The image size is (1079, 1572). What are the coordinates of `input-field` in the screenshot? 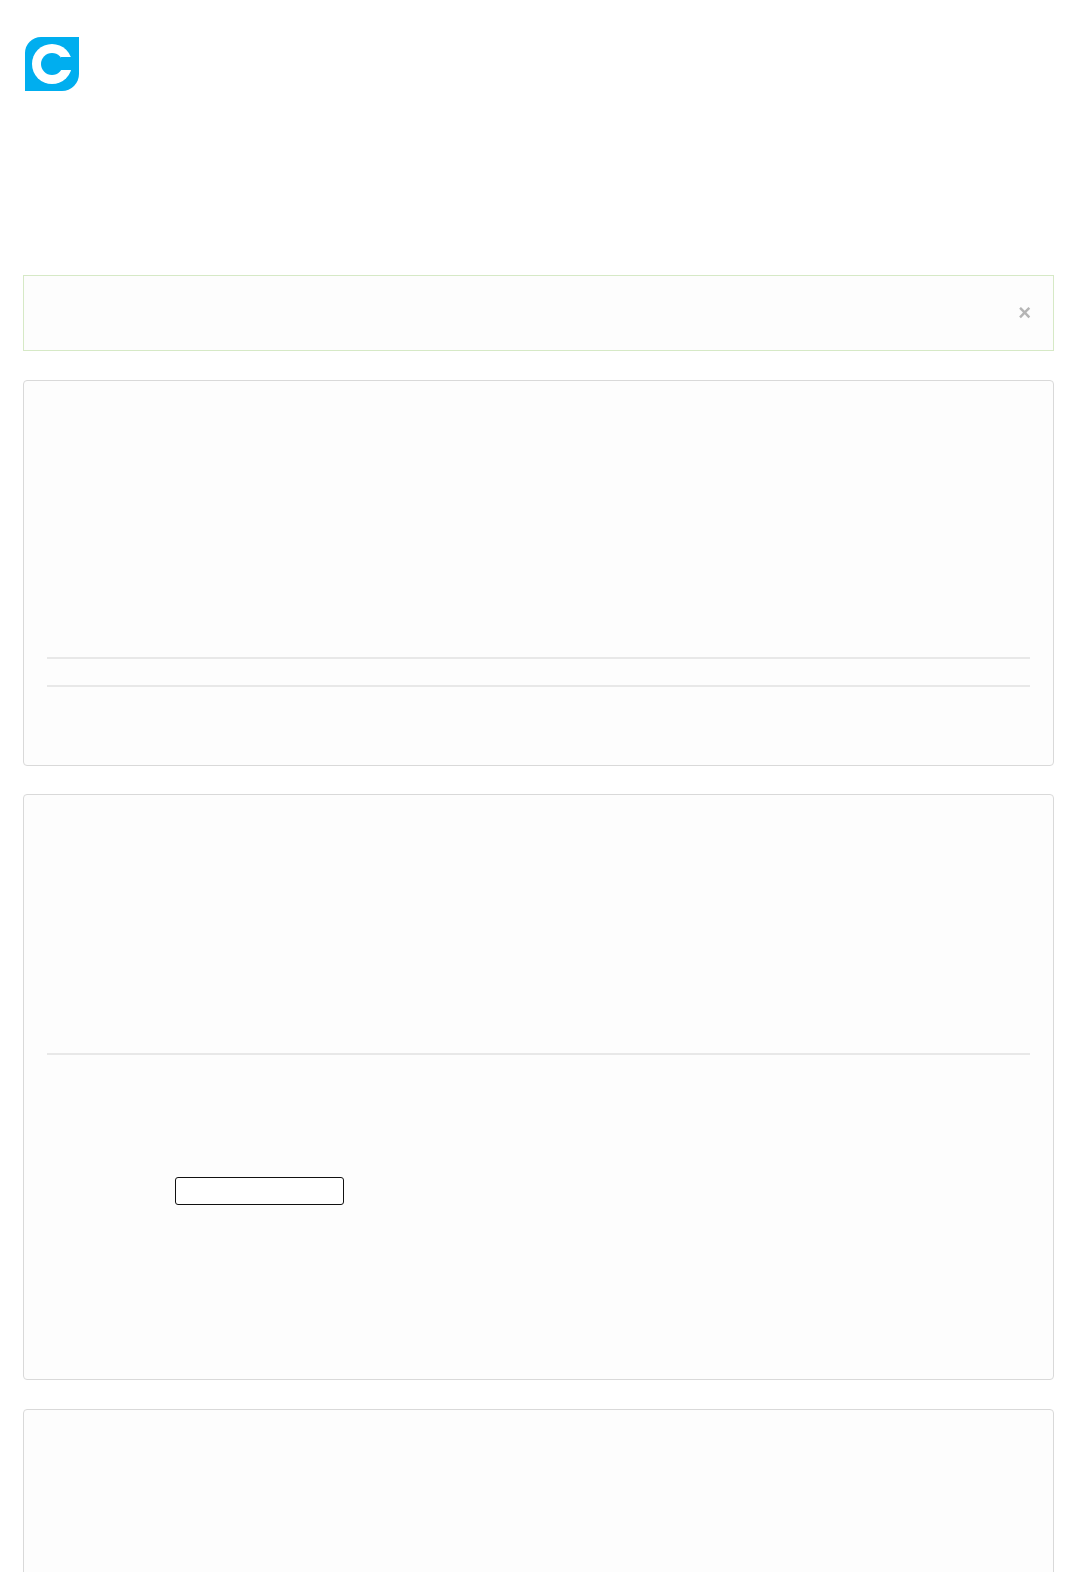 It's located at (259, 1191).